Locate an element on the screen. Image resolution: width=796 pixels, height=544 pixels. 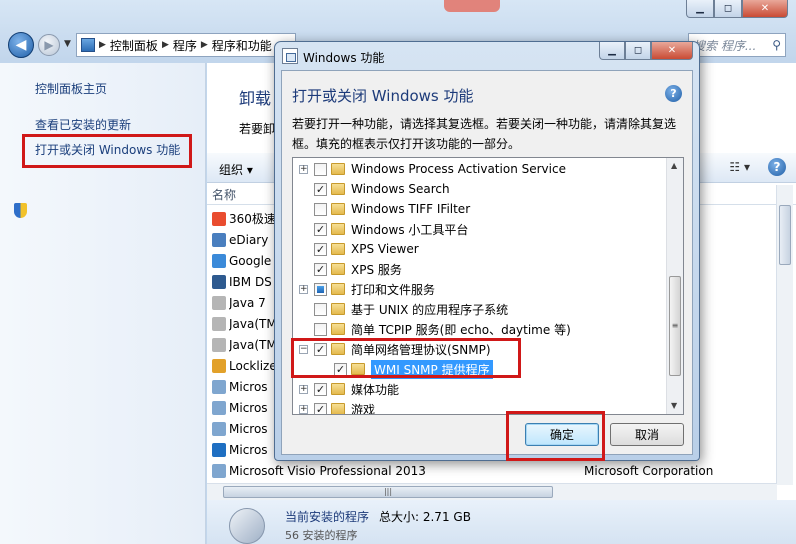
breadcrumb-programs-features: 程序和功能 is located at coordinates (242, 45).